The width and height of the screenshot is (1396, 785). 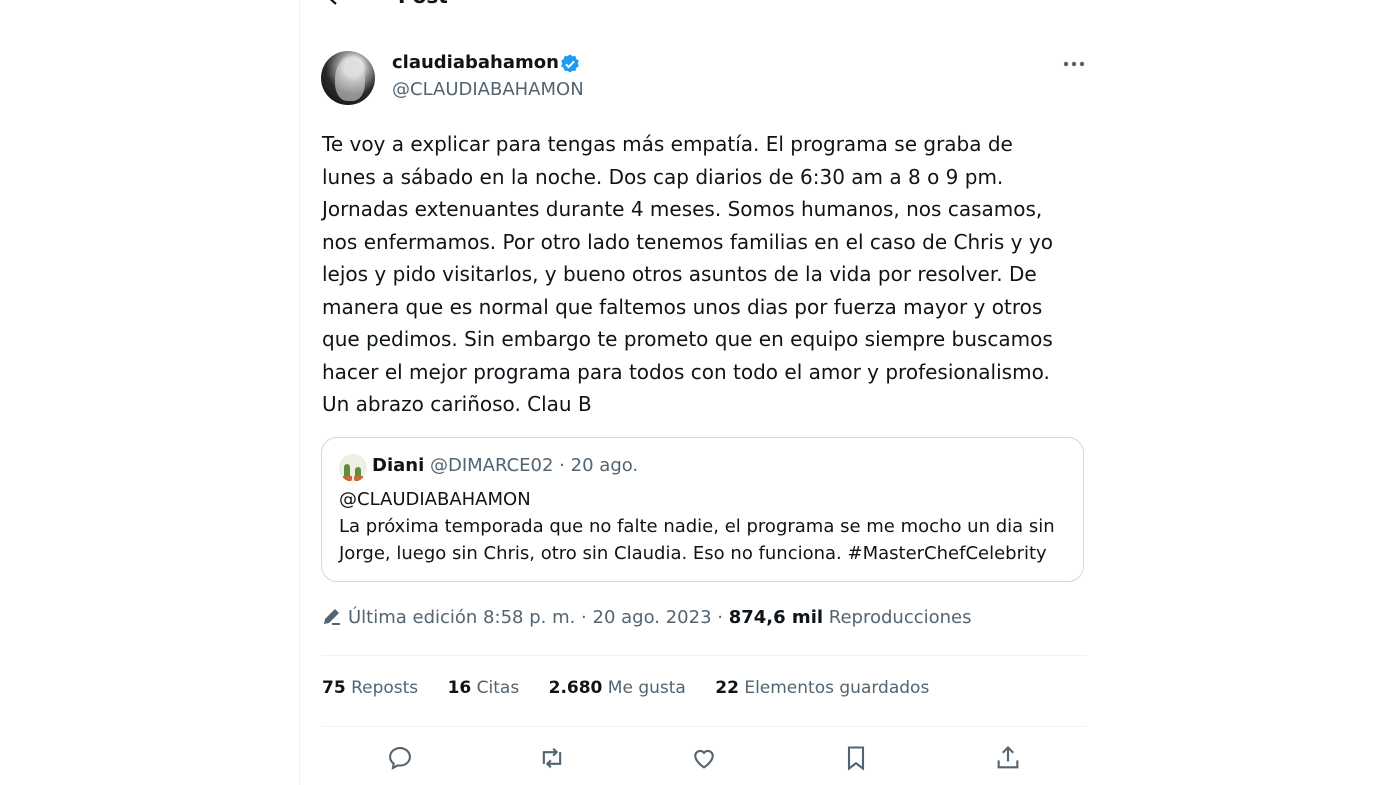 I want to click on top-bar: Post, so click(x=700, y=7).